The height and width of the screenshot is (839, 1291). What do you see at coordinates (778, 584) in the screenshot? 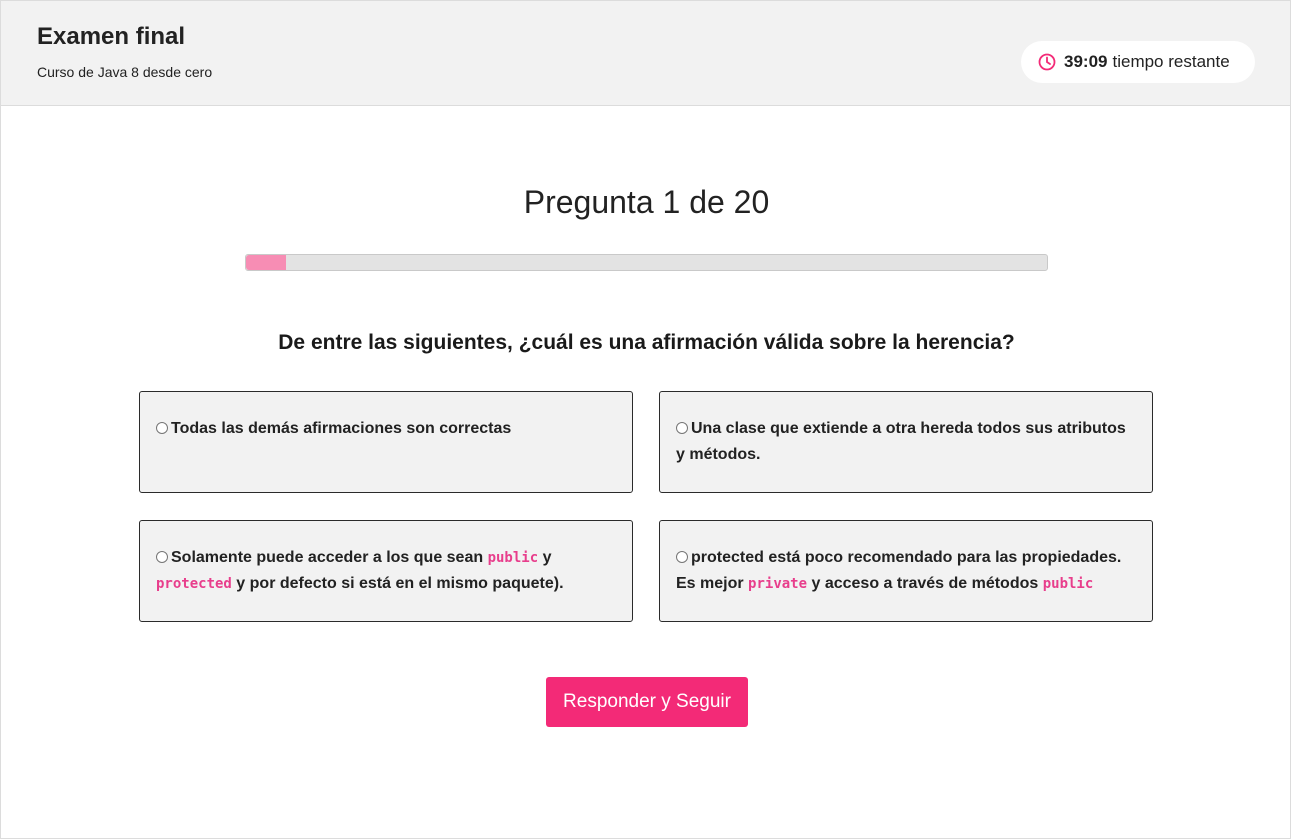
I see `code-keyword-private: private` at bounding box center [778, 584].